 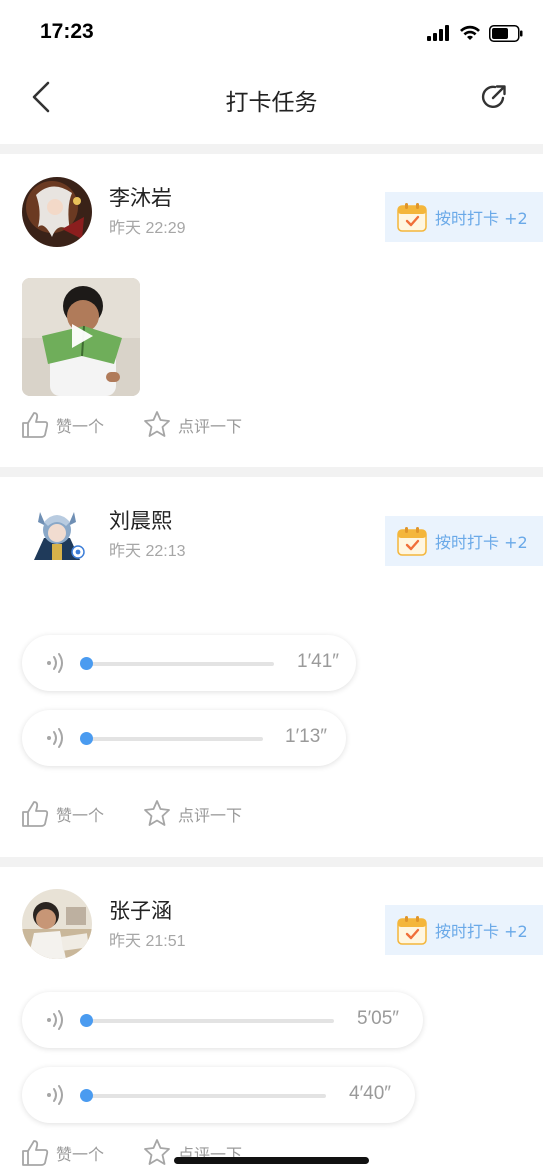 What do you see at coordinates (147, 941) in the screenshot?
I see `post-time: 昨天 21:51` at bounding box center [147, 941].